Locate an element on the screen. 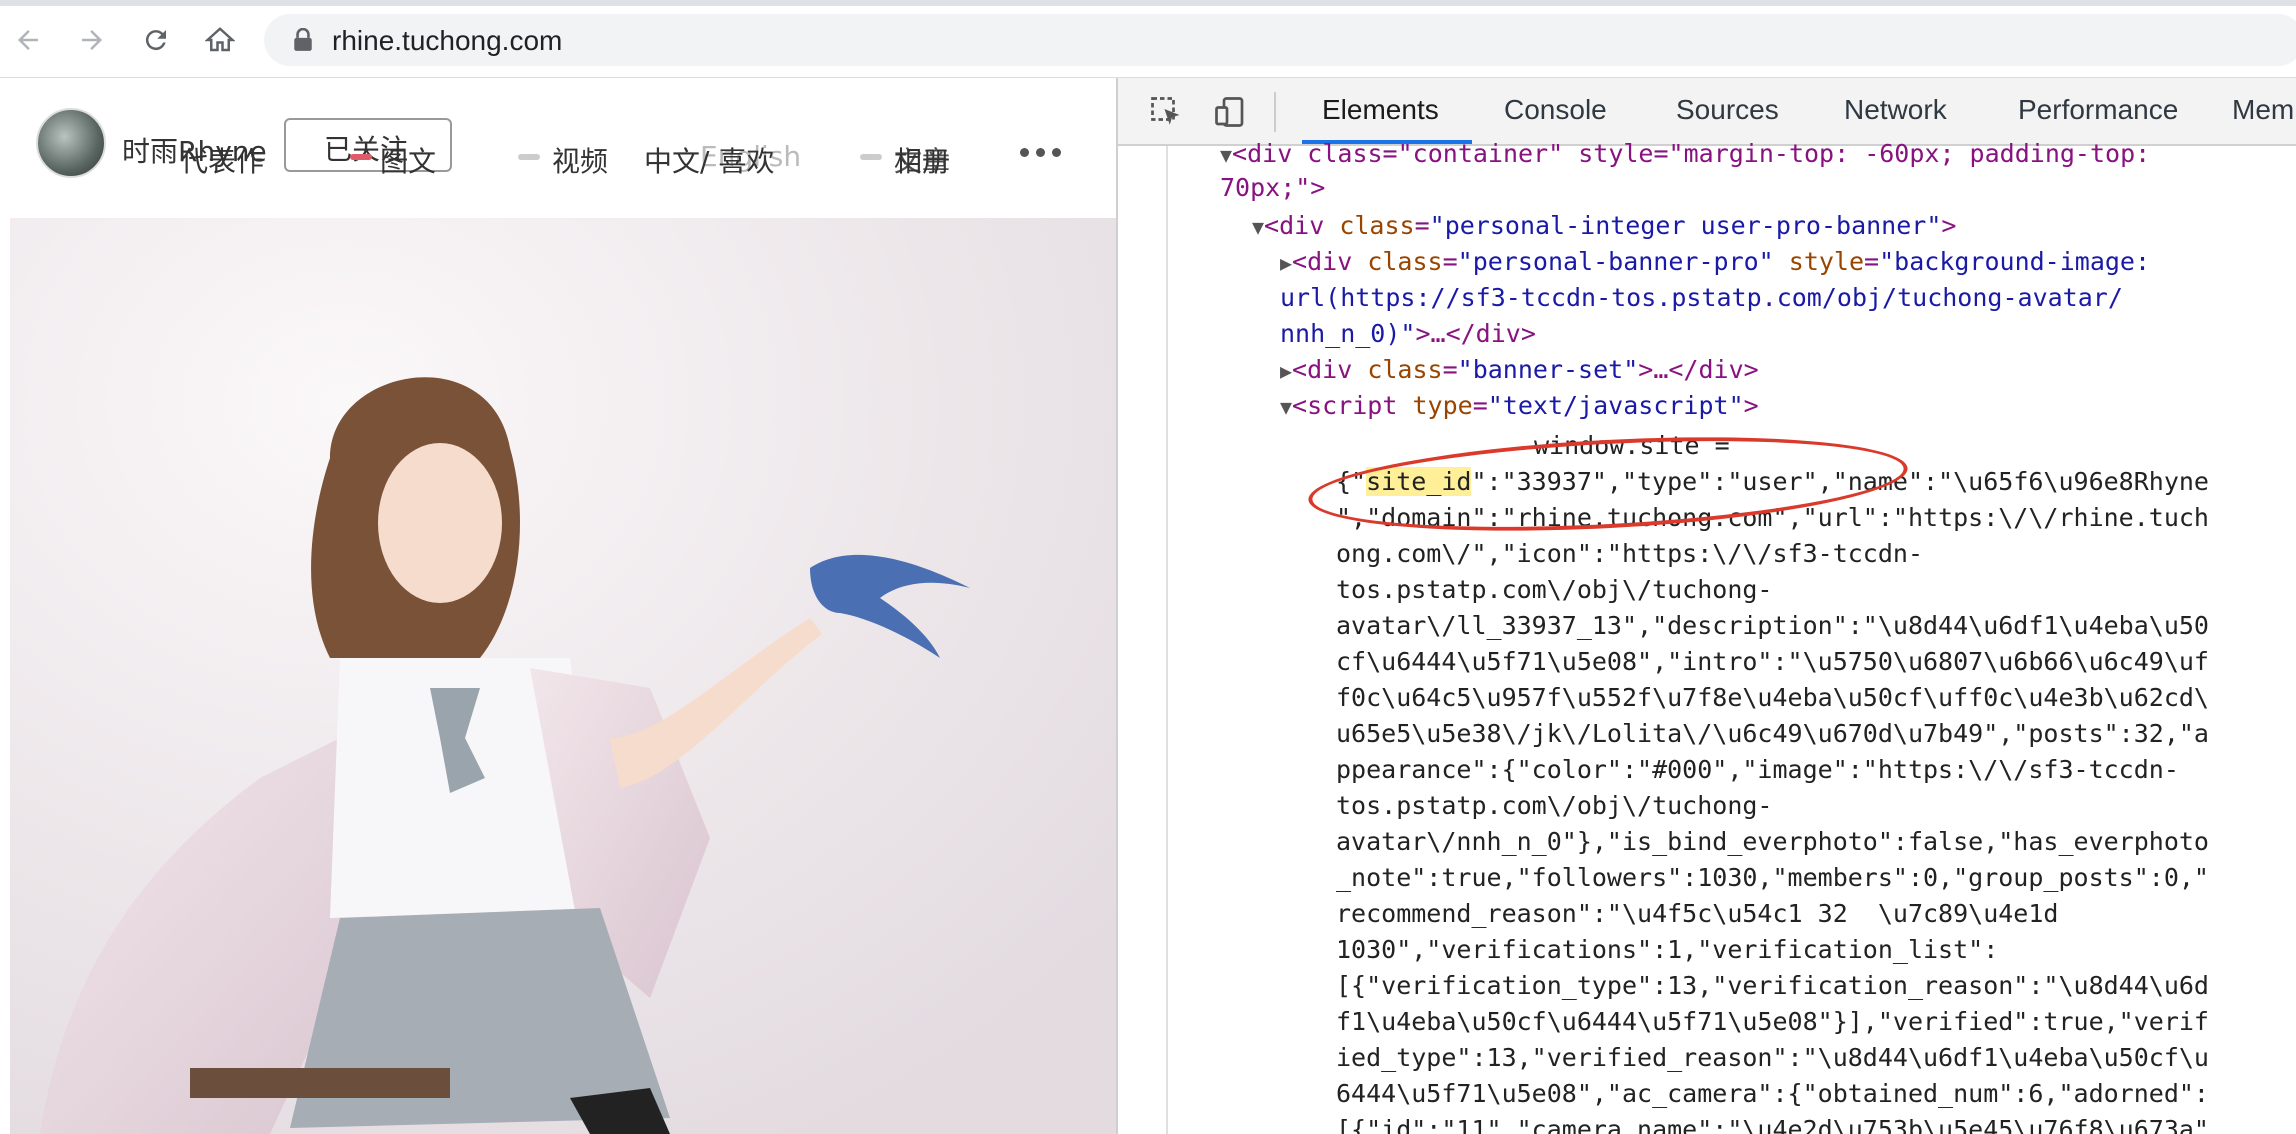 The image size is (2296, 1134). browser-toolbar: rhine.tuchong.com is located at coordinates (1148, 39).